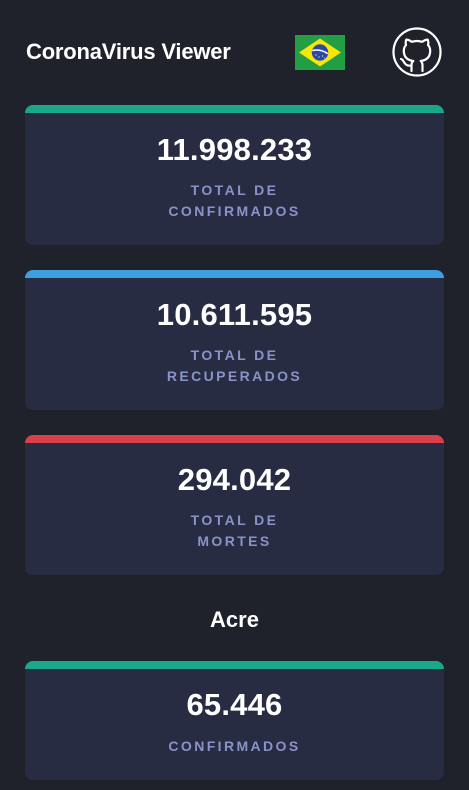  I want to click on state-confirmed-card: 65.446 CONFIRMADOS, so click(234, 720).